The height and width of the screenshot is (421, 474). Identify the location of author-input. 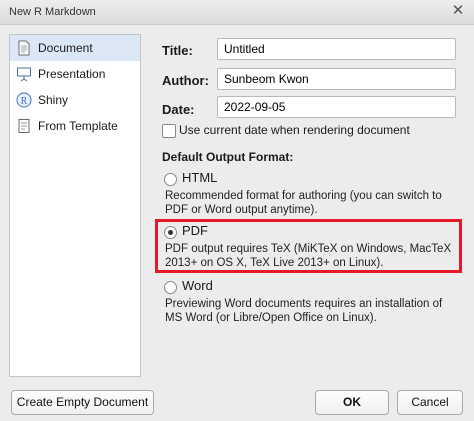
(336, 79).